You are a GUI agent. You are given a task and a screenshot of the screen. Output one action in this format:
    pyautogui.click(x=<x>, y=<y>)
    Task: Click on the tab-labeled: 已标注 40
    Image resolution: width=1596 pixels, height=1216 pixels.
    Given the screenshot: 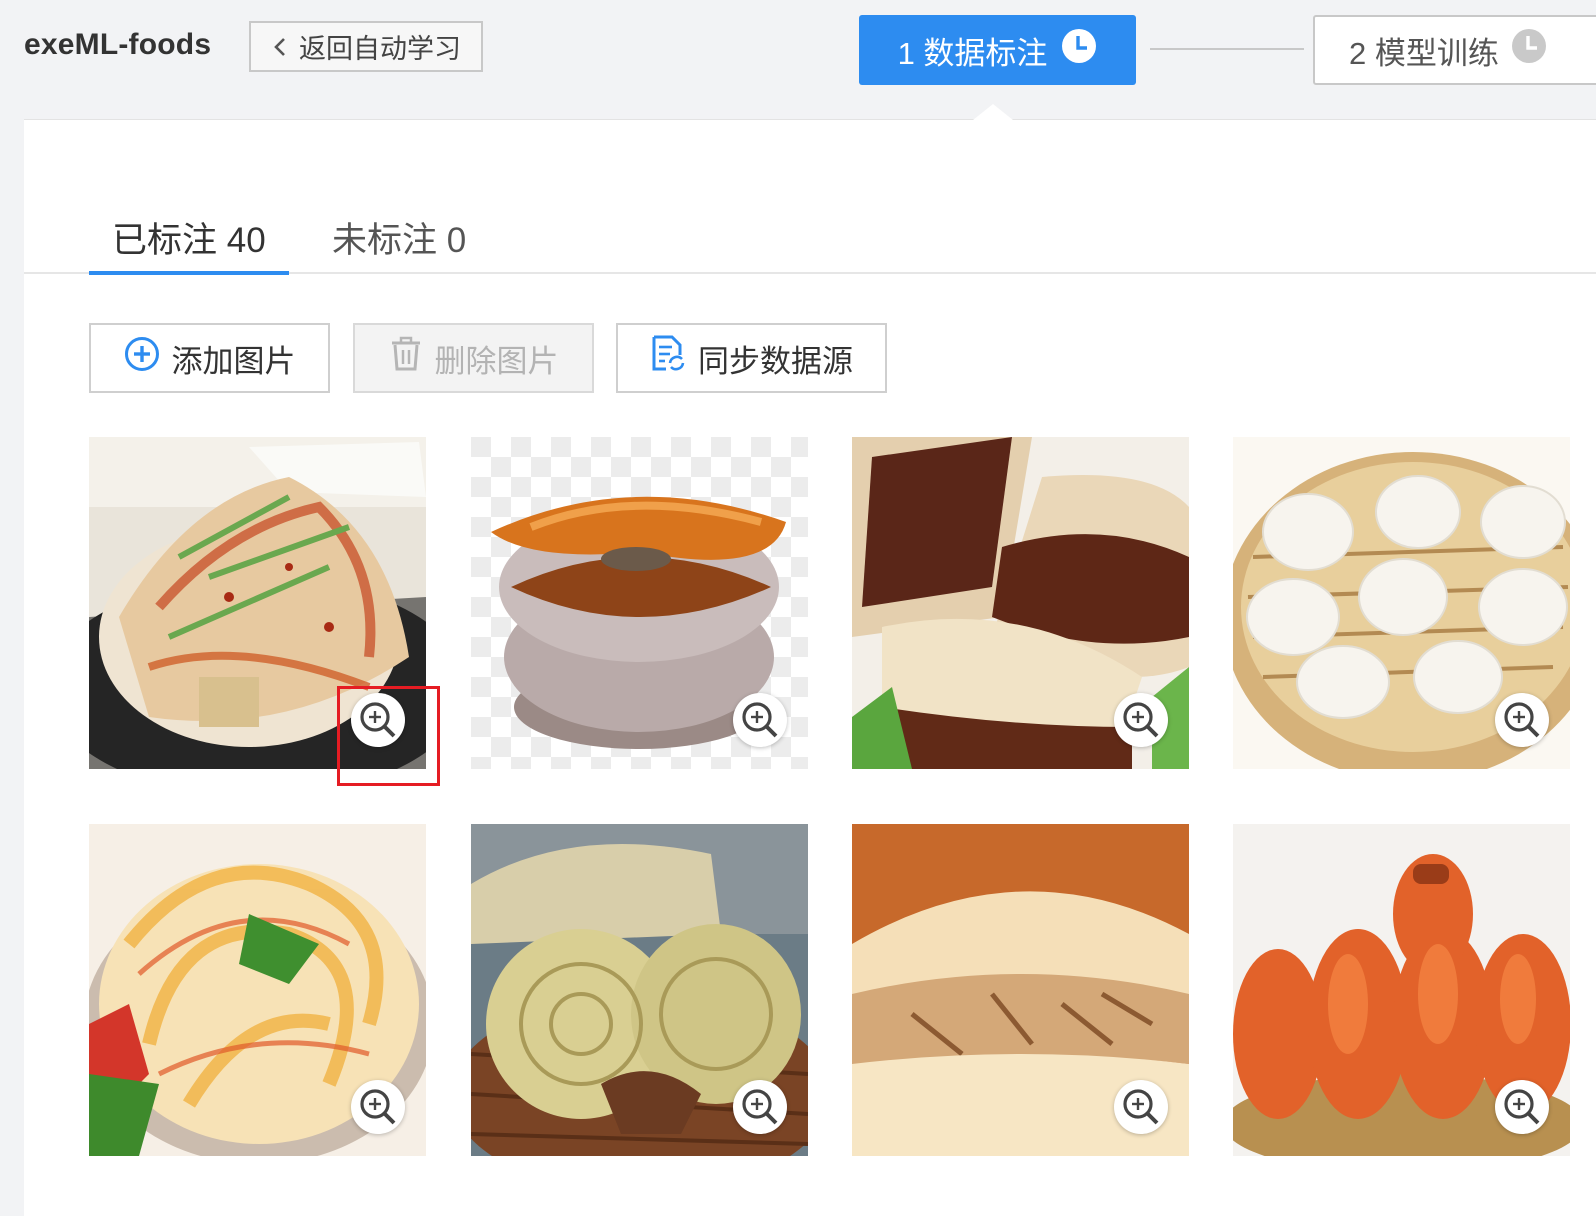 What is the action you would take?
    pyautogui.click(x=189, y=243)
    